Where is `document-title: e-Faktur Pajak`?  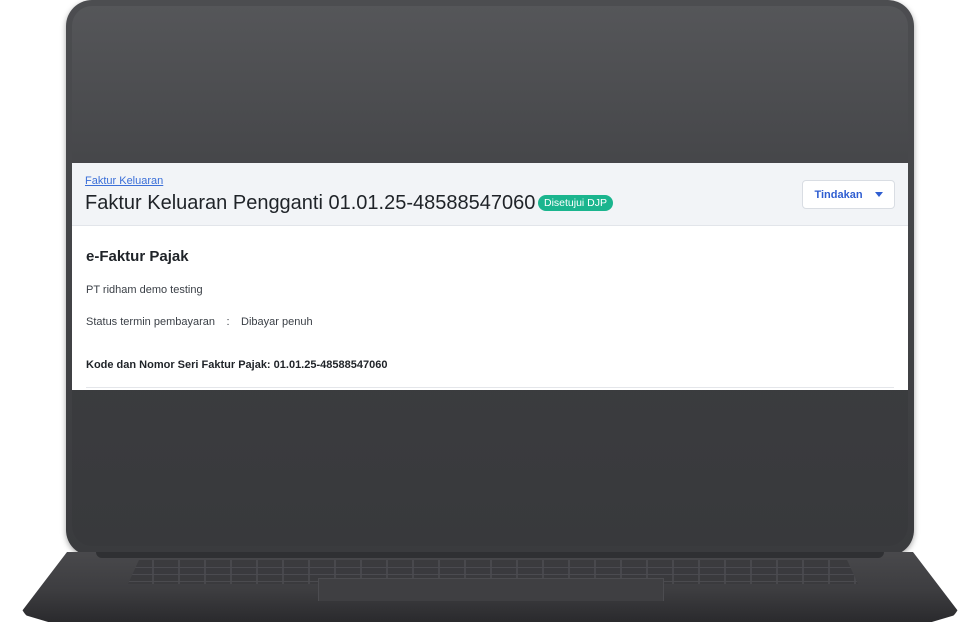
document-title: e-Faktur Pajak is located at coordinates (137, 256).